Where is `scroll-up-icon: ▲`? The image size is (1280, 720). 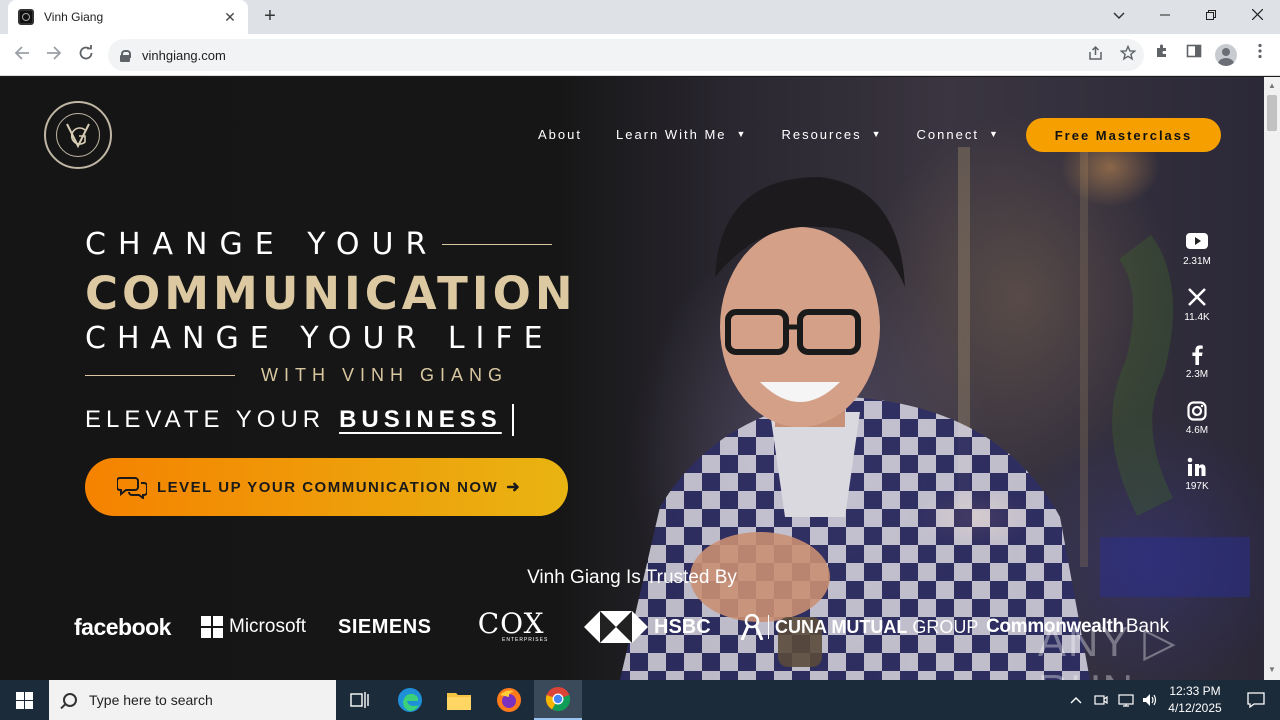 scroll-up-icon: ▲ is located at coordinates (1272, 85).